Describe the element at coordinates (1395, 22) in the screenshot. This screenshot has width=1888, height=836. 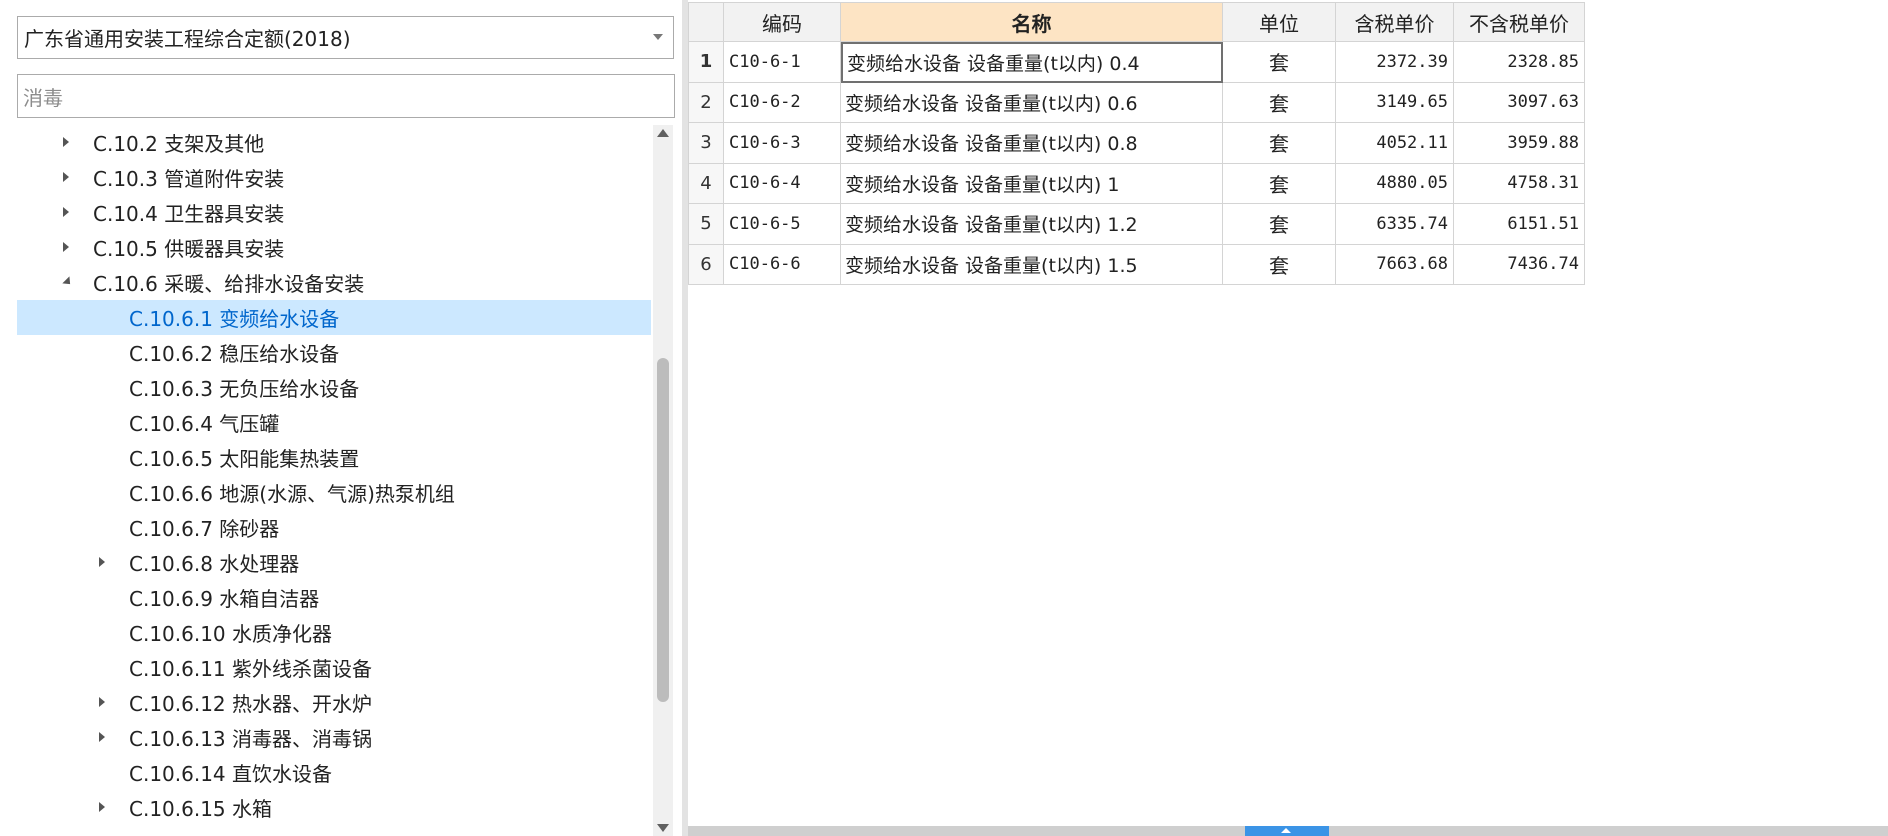
I see `header-tax-price: 含税单价` at that location.